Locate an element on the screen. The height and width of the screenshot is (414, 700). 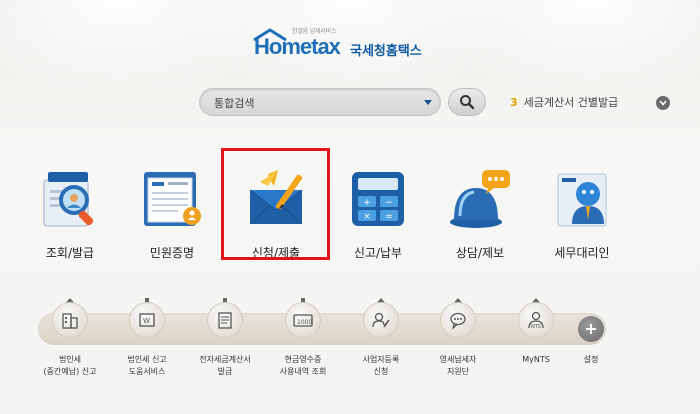
logo-brand-kr: 국세청홈택스 is located at coordinates (386, 51).